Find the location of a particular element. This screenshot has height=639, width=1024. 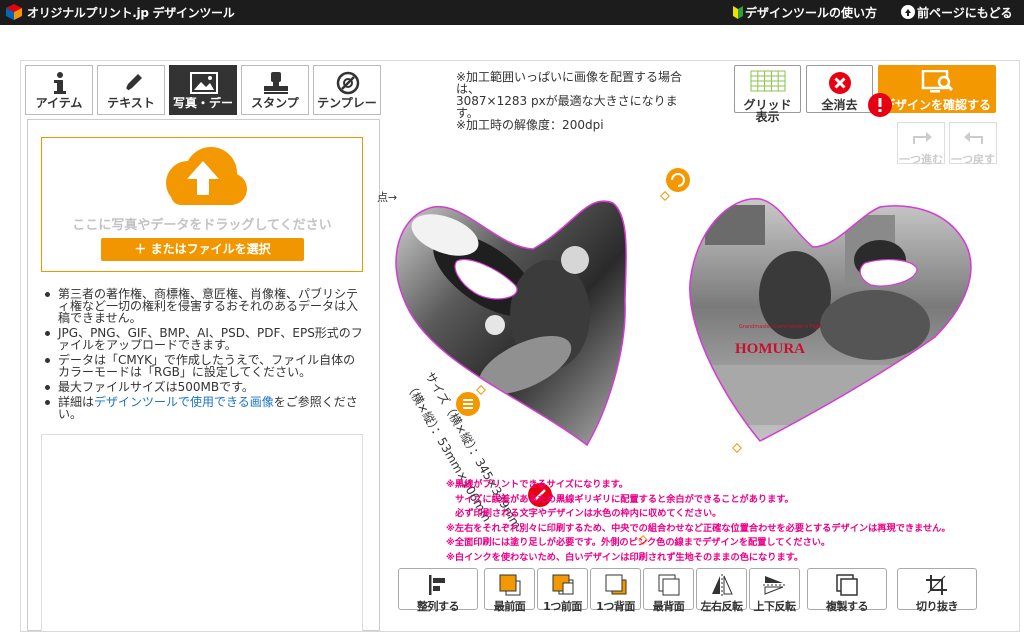

grid-icon is located at coordinates (768, 81).